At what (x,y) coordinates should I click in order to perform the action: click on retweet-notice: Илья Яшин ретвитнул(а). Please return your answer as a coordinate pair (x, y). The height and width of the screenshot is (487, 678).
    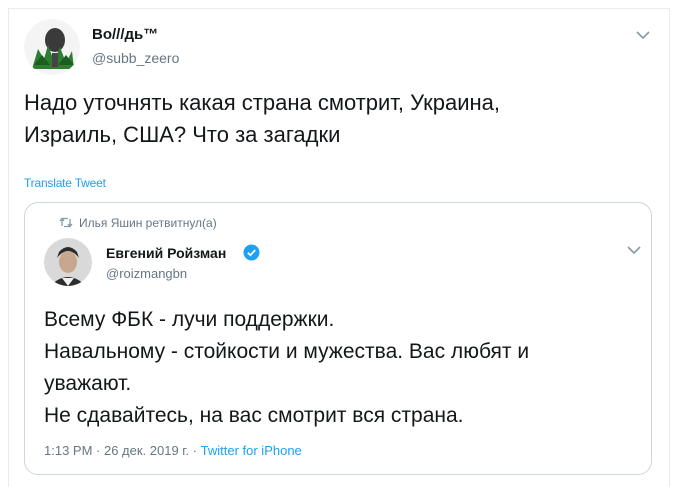
    Looking at the image, I should click on (148, 223).